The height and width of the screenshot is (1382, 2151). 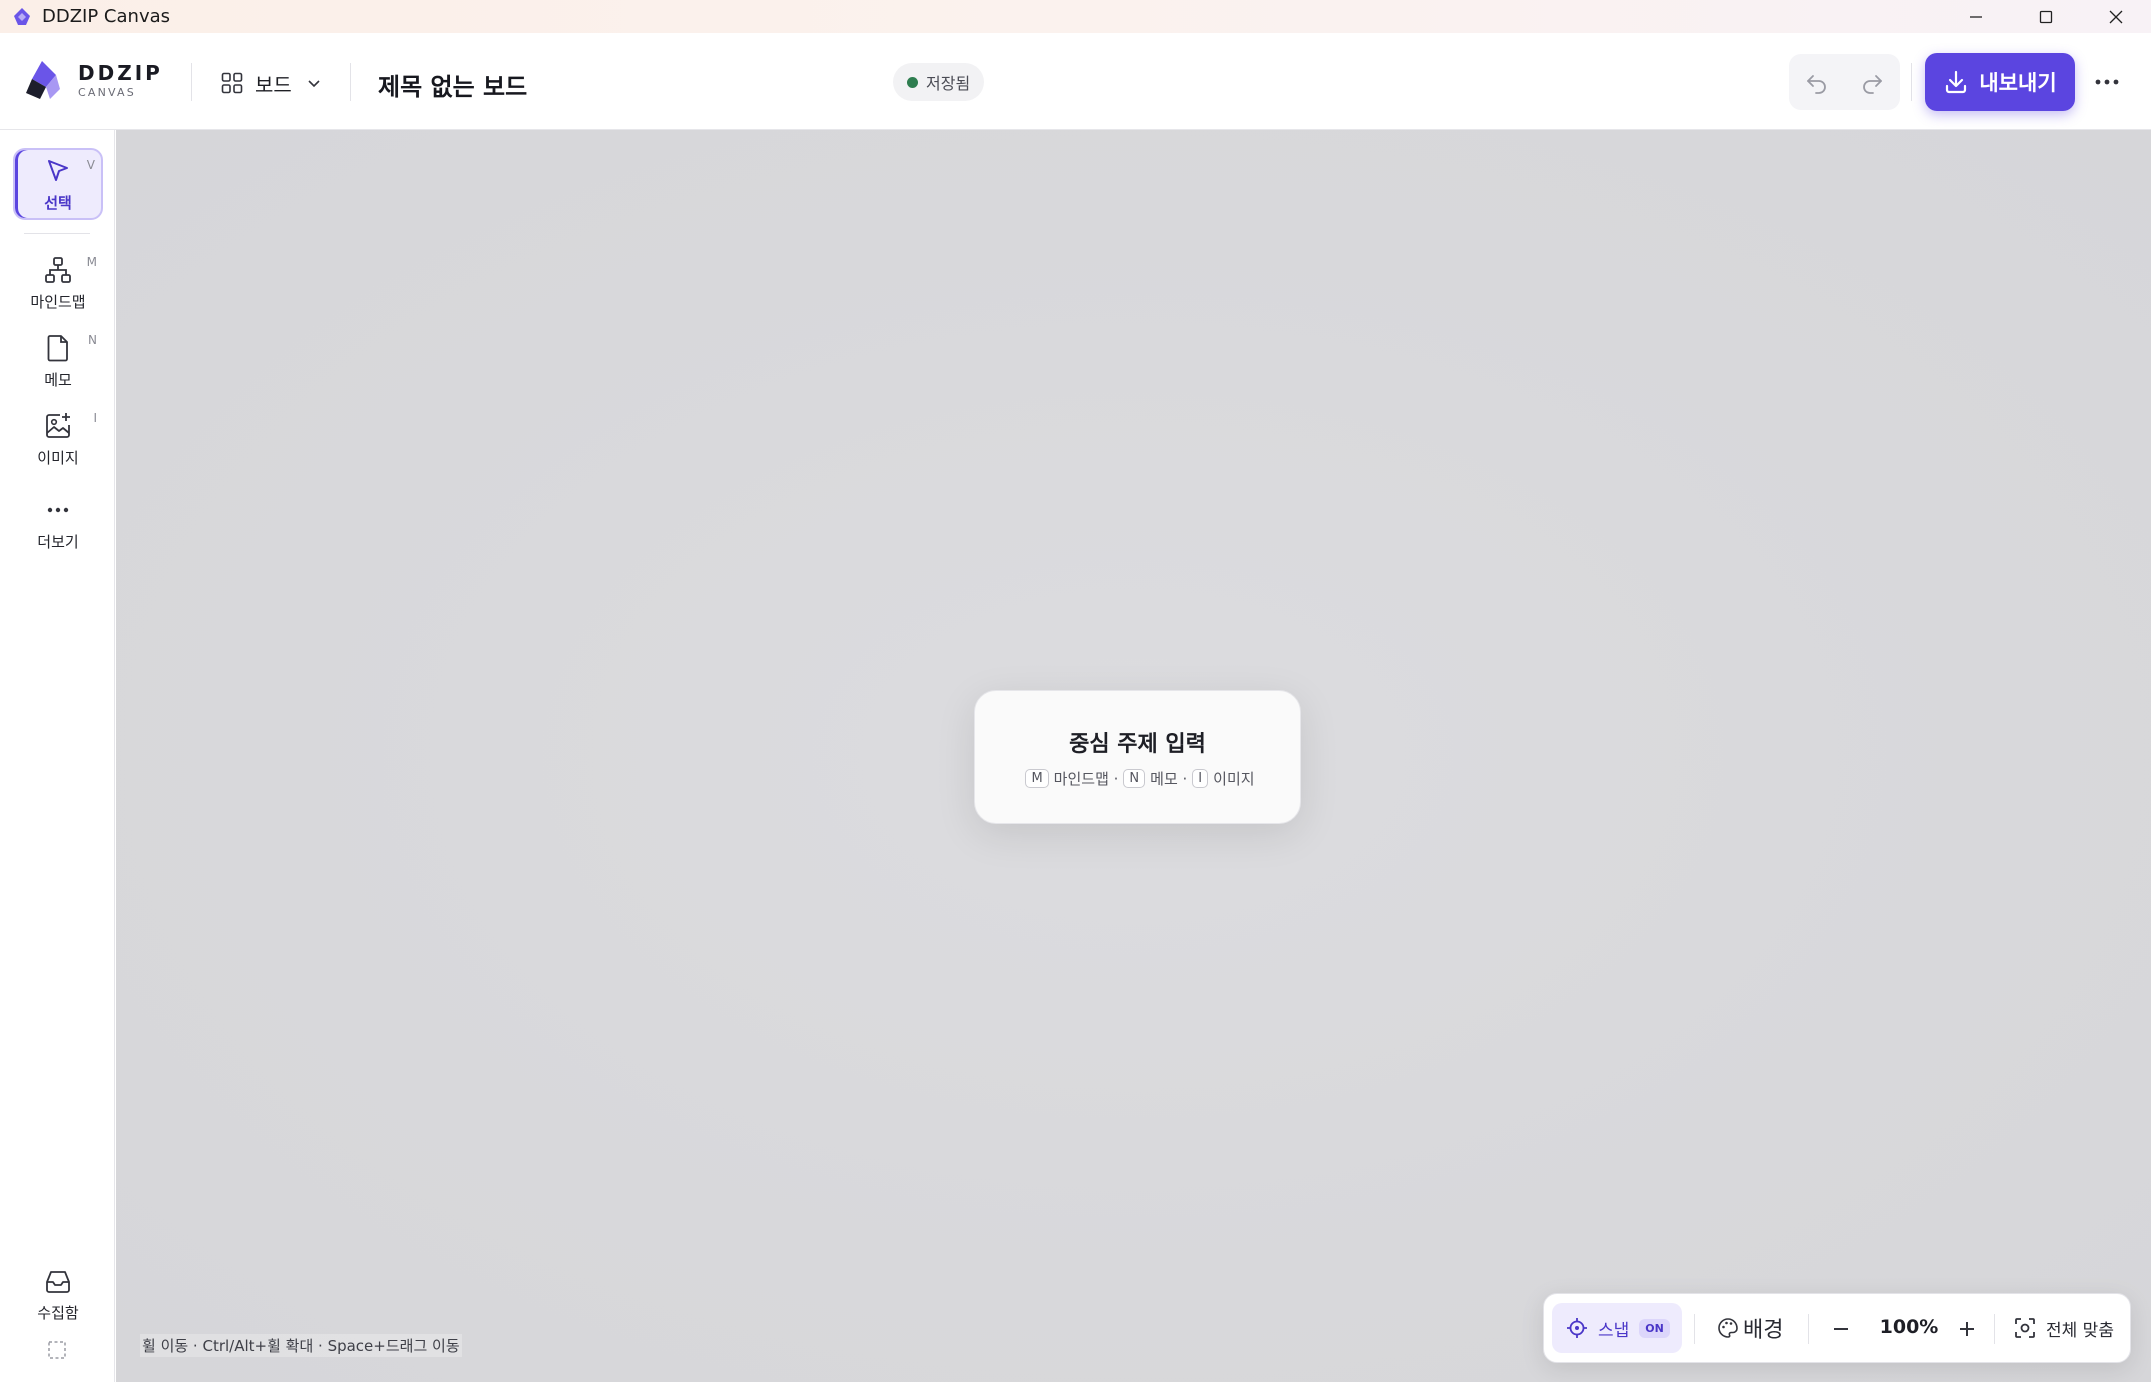 What do you see at coordinates (57, 756) in the screenshot?
I see `tool-sidebar: 선택 V 마인드맵 M 메모 N 이미지 I 더보기 수집함` at bounding box center [57, 756].